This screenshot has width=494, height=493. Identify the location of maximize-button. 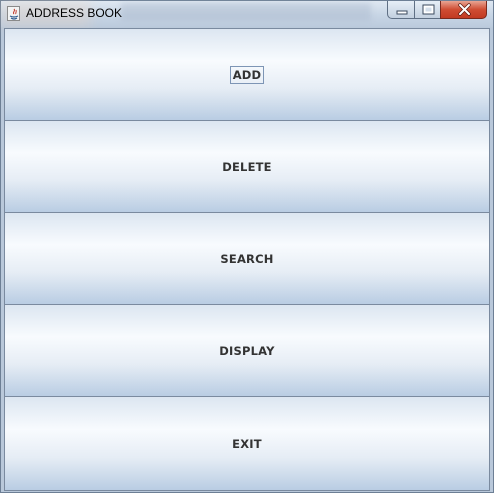
(427, 10).